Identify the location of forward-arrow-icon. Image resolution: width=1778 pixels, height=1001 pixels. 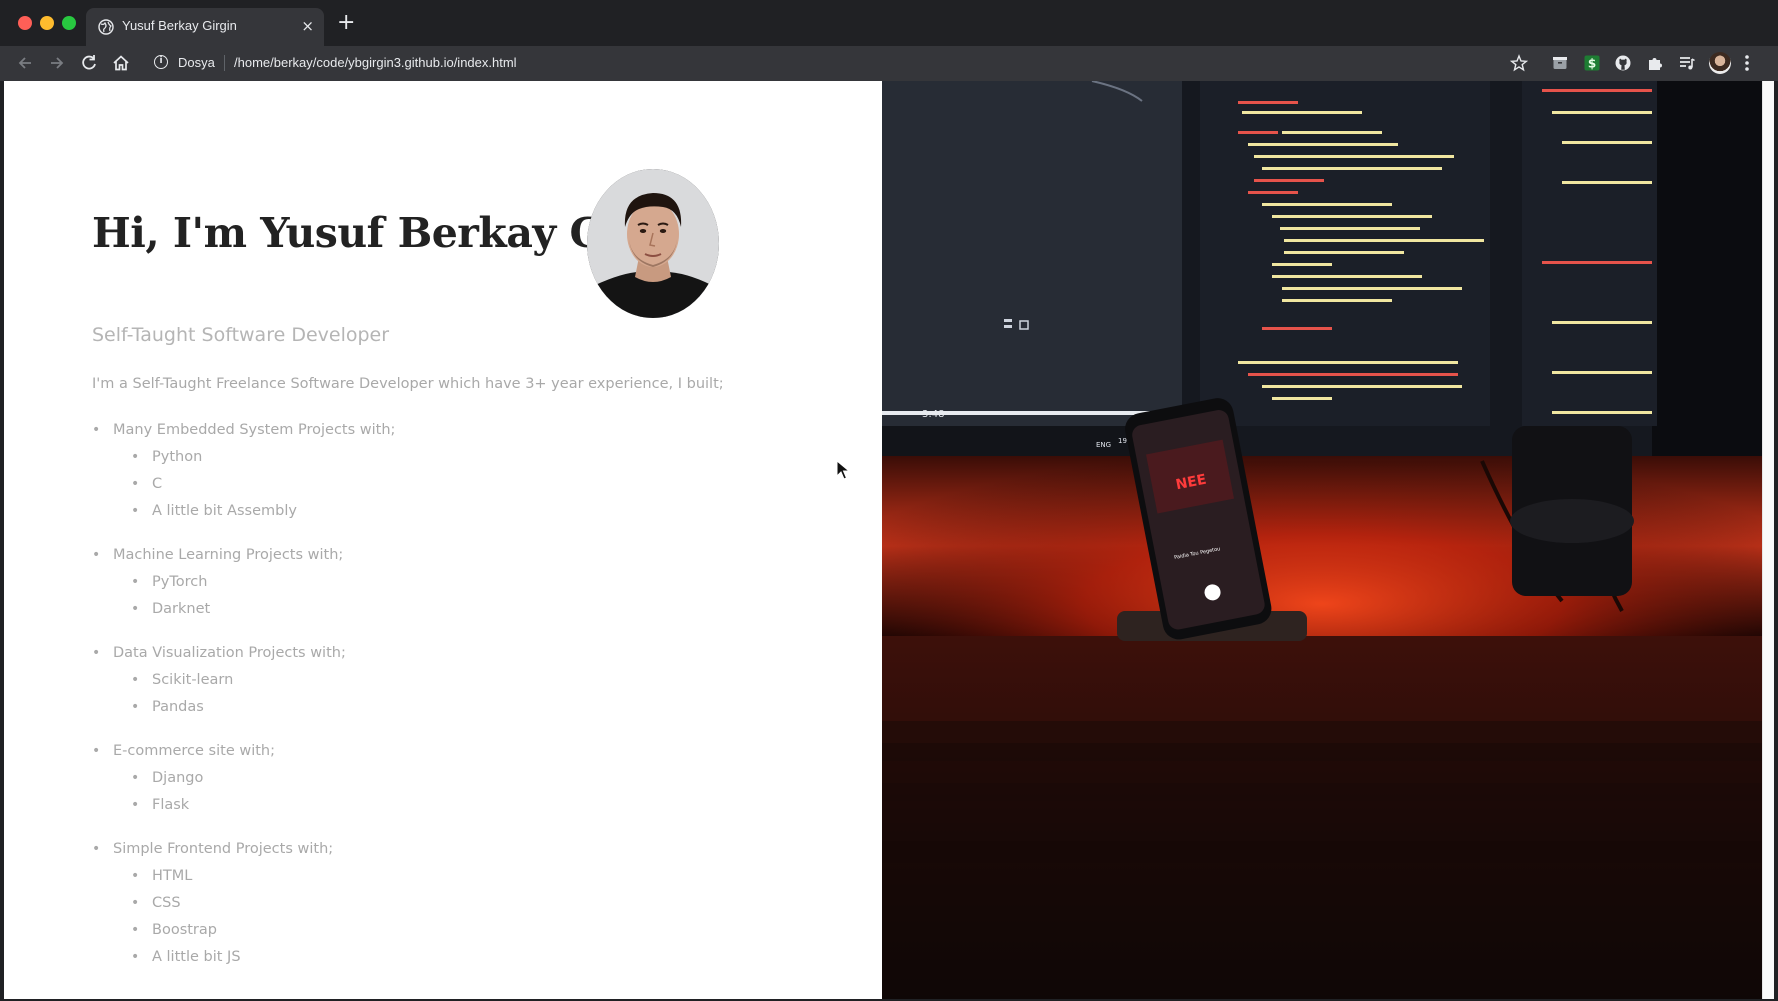
(57, 63).